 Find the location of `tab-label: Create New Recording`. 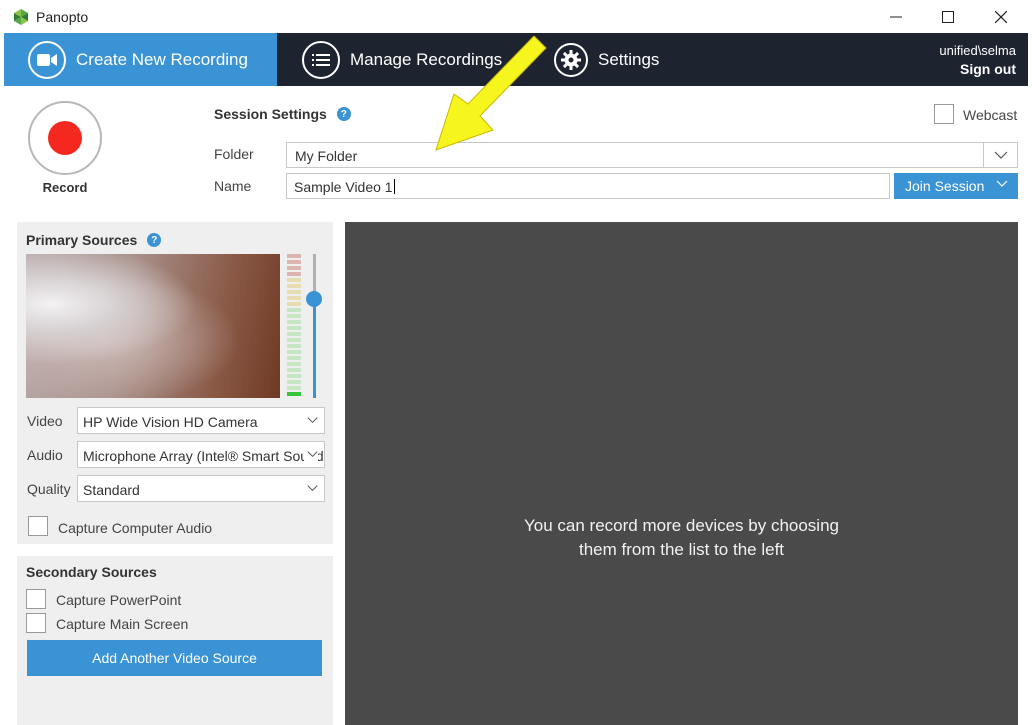

tab-label: Create New Recording is located at coordinates (162, 59).